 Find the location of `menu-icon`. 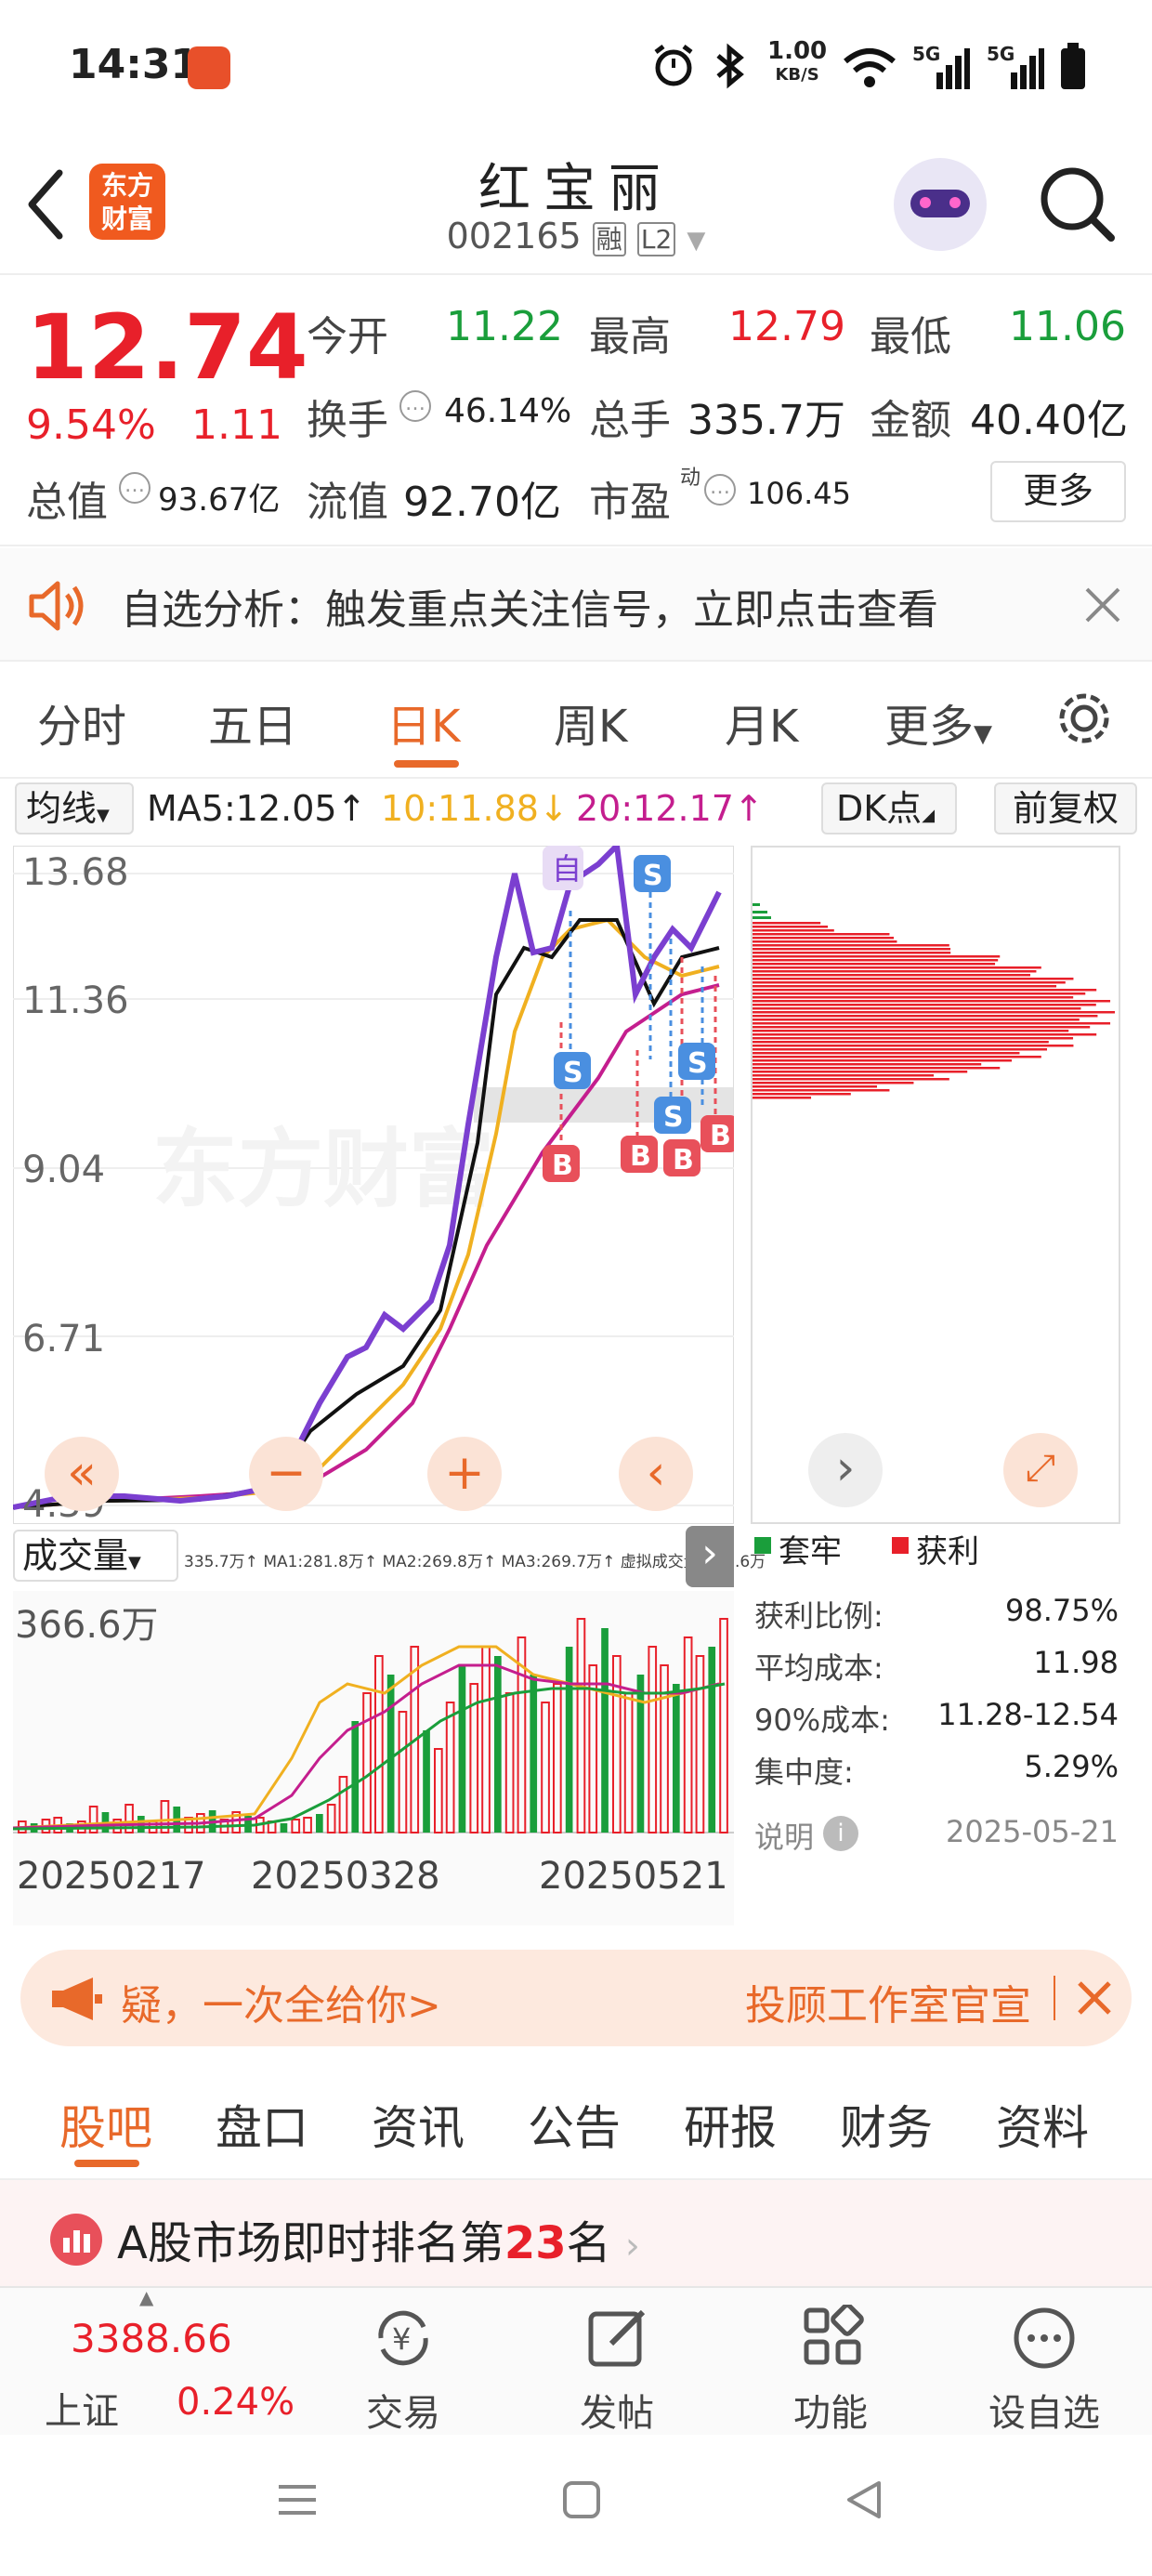

menu-icon is located at coordinates (297, 2499).